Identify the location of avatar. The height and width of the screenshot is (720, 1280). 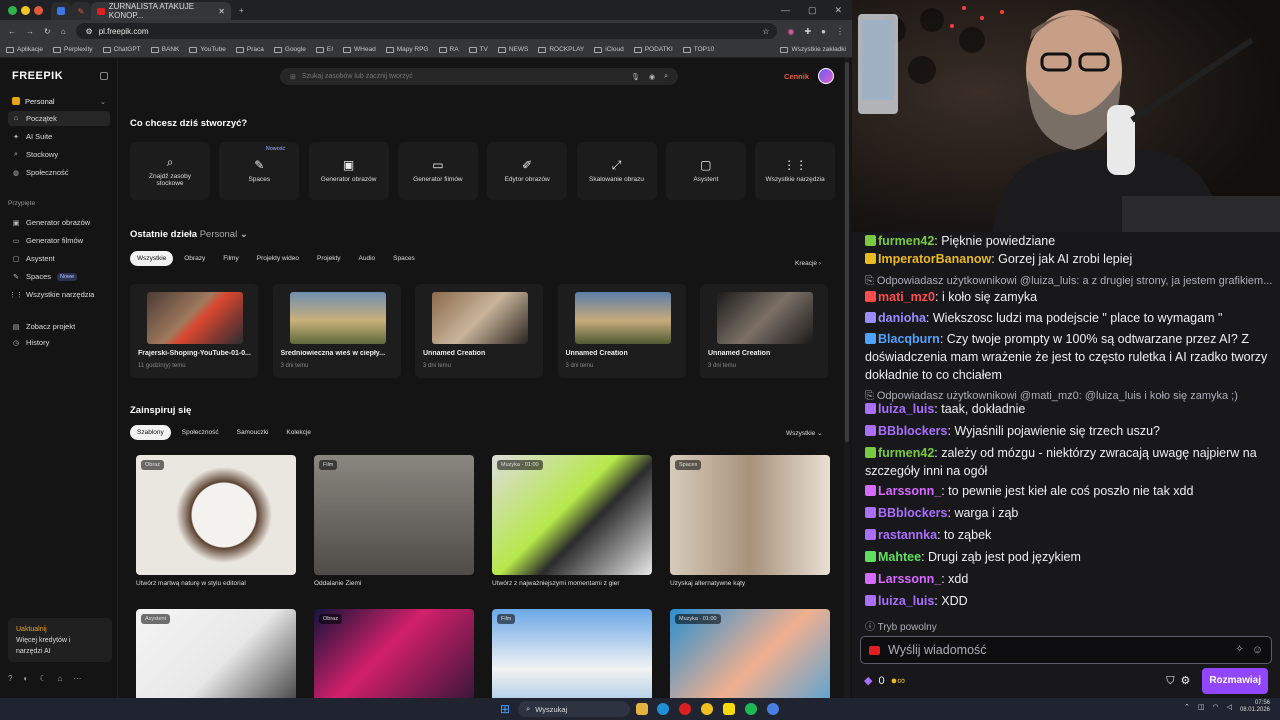
(826, 76).